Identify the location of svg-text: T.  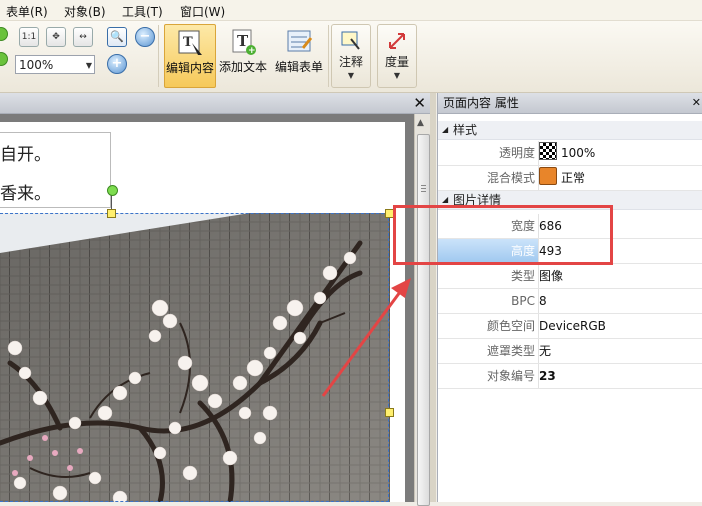
(188, 42).